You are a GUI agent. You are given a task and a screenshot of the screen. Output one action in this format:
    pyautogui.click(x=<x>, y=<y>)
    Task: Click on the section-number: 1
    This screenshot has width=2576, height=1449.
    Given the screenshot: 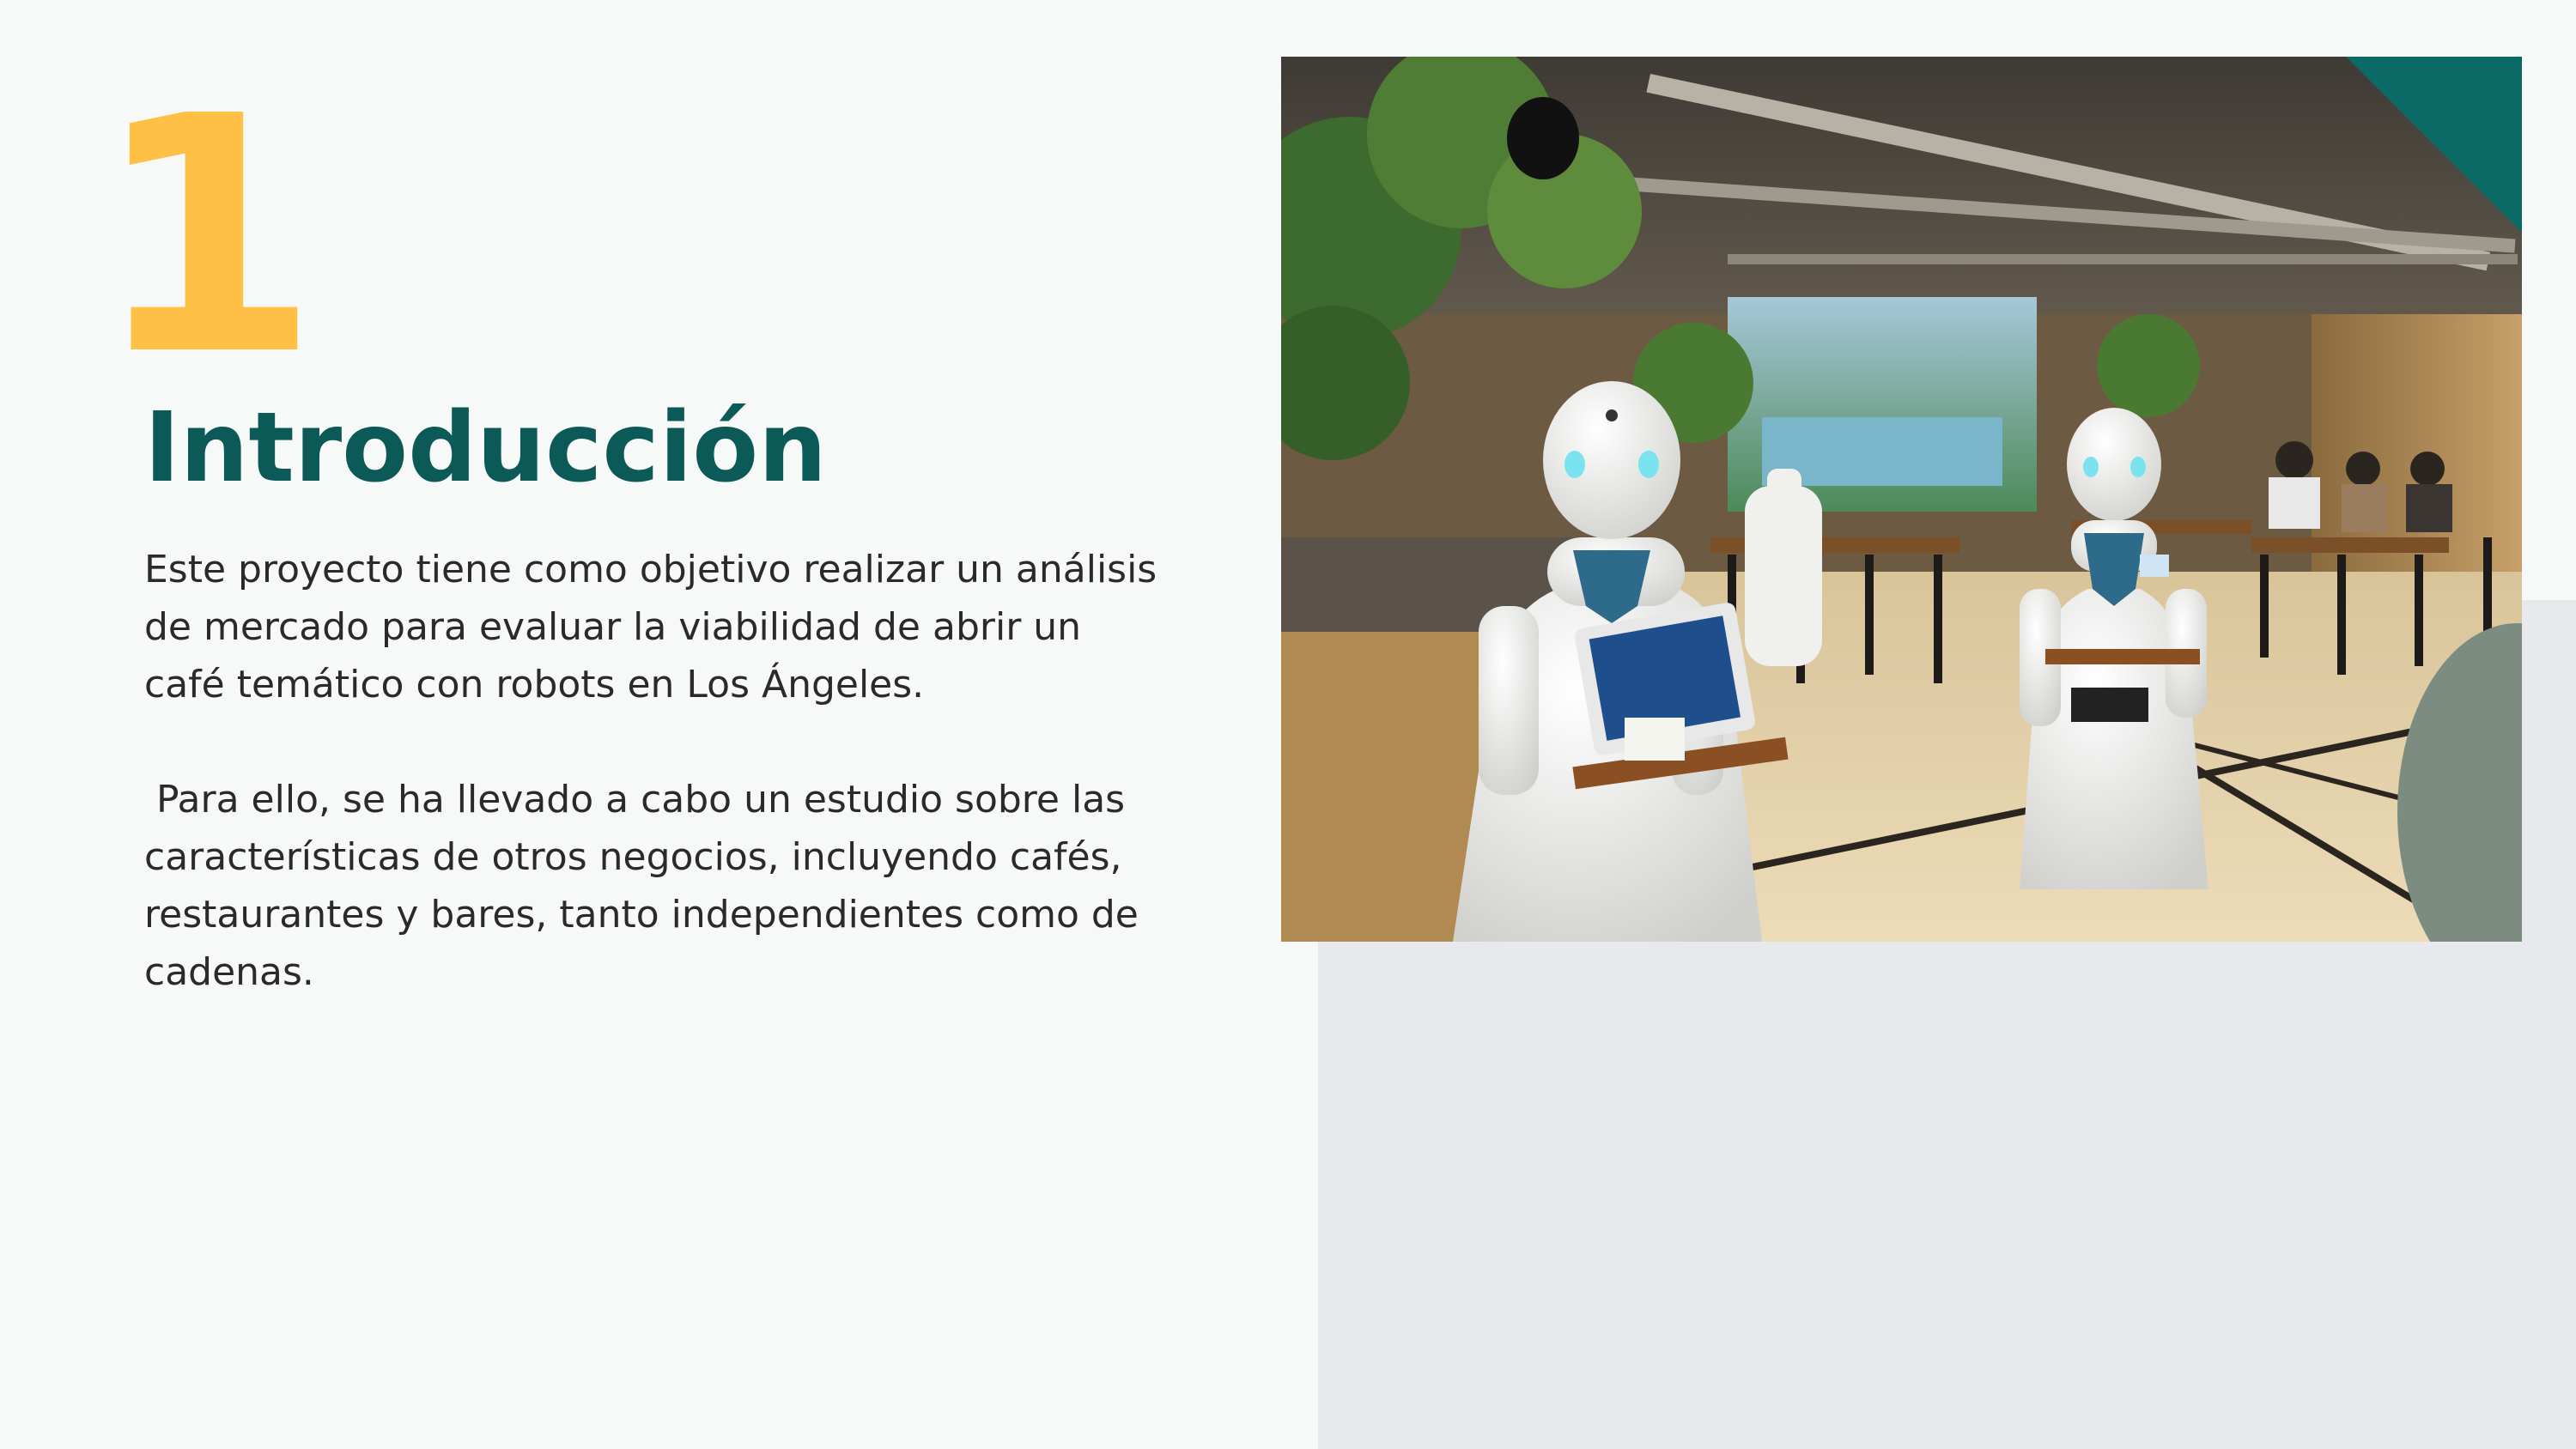 What is the action you would take?
    pyautogui.click(x=206, y=237)
    